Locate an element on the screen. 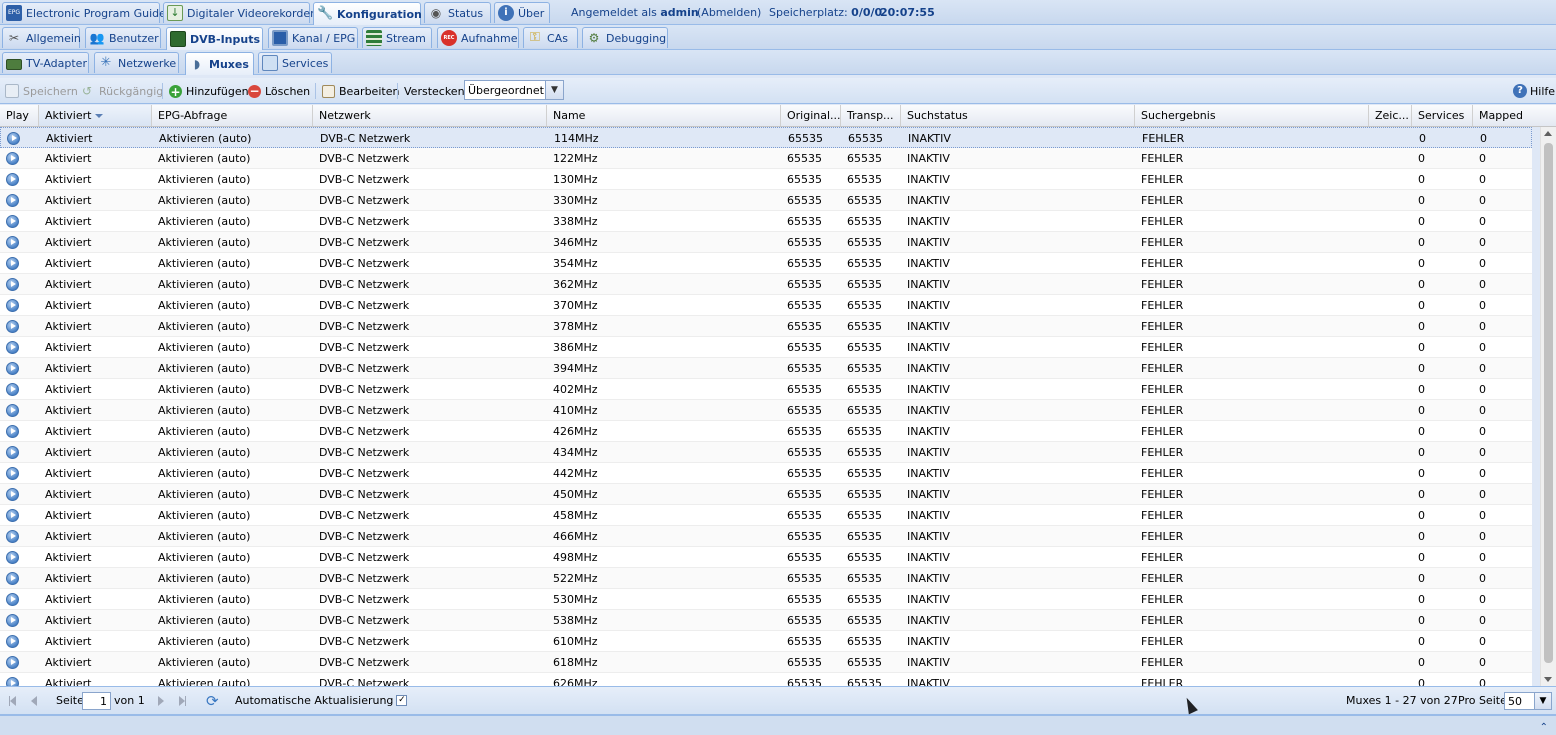 The width and height of the screenshot is (1556, 735). tab-services: Services is located at coordinates (295, 62).